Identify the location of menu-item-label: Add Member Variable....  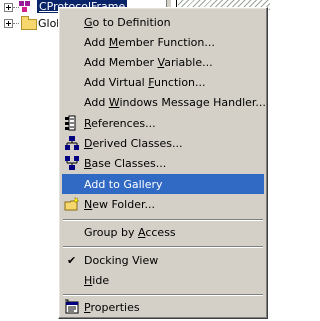
(148, 62).